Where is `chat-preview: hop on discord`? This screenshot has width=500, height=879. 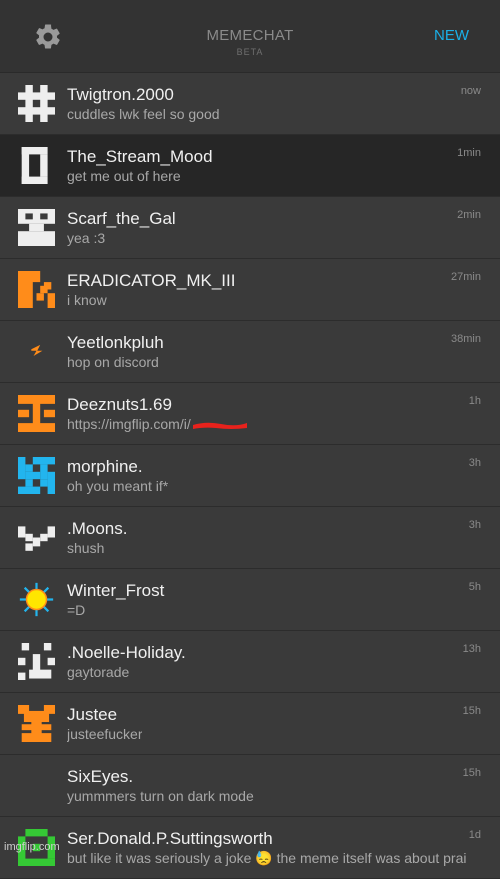 chat-preview: hop on discord is located at coordinates (113, 362).